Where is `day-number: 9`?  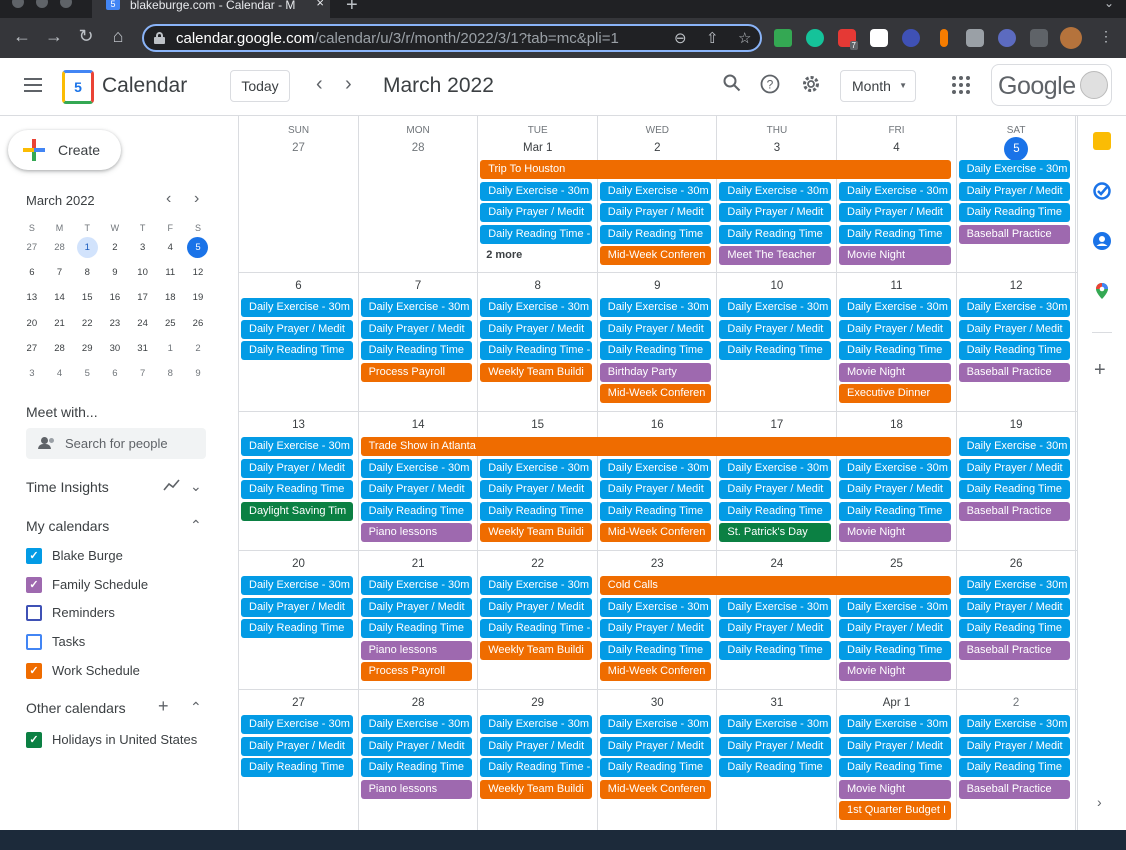 day-number: 9 is located at coordinates (657, 286).